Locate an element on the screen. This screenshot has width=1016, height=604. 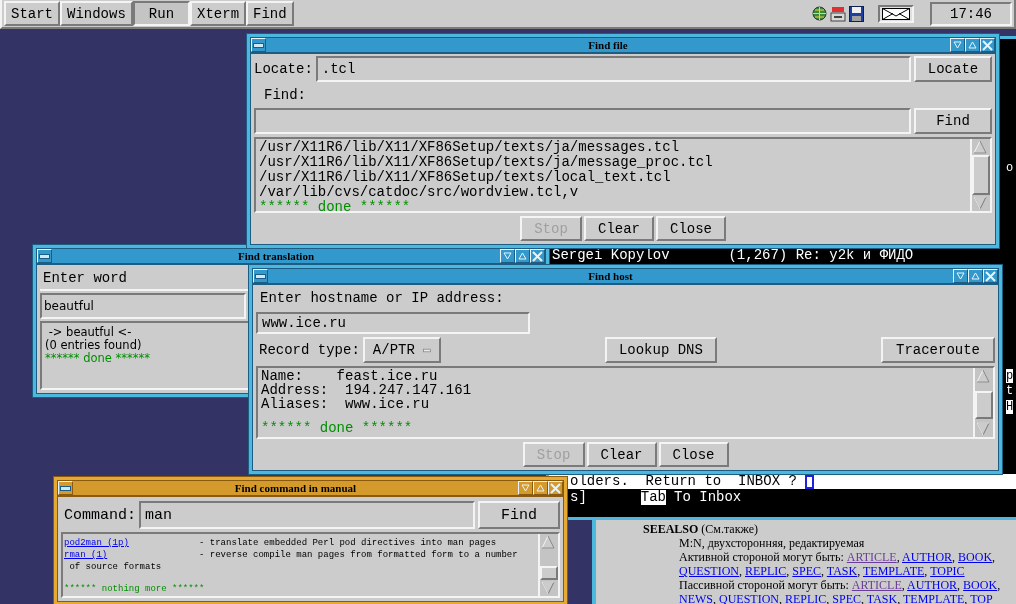
reference-link: TOP is located at coordinates (981, 598).